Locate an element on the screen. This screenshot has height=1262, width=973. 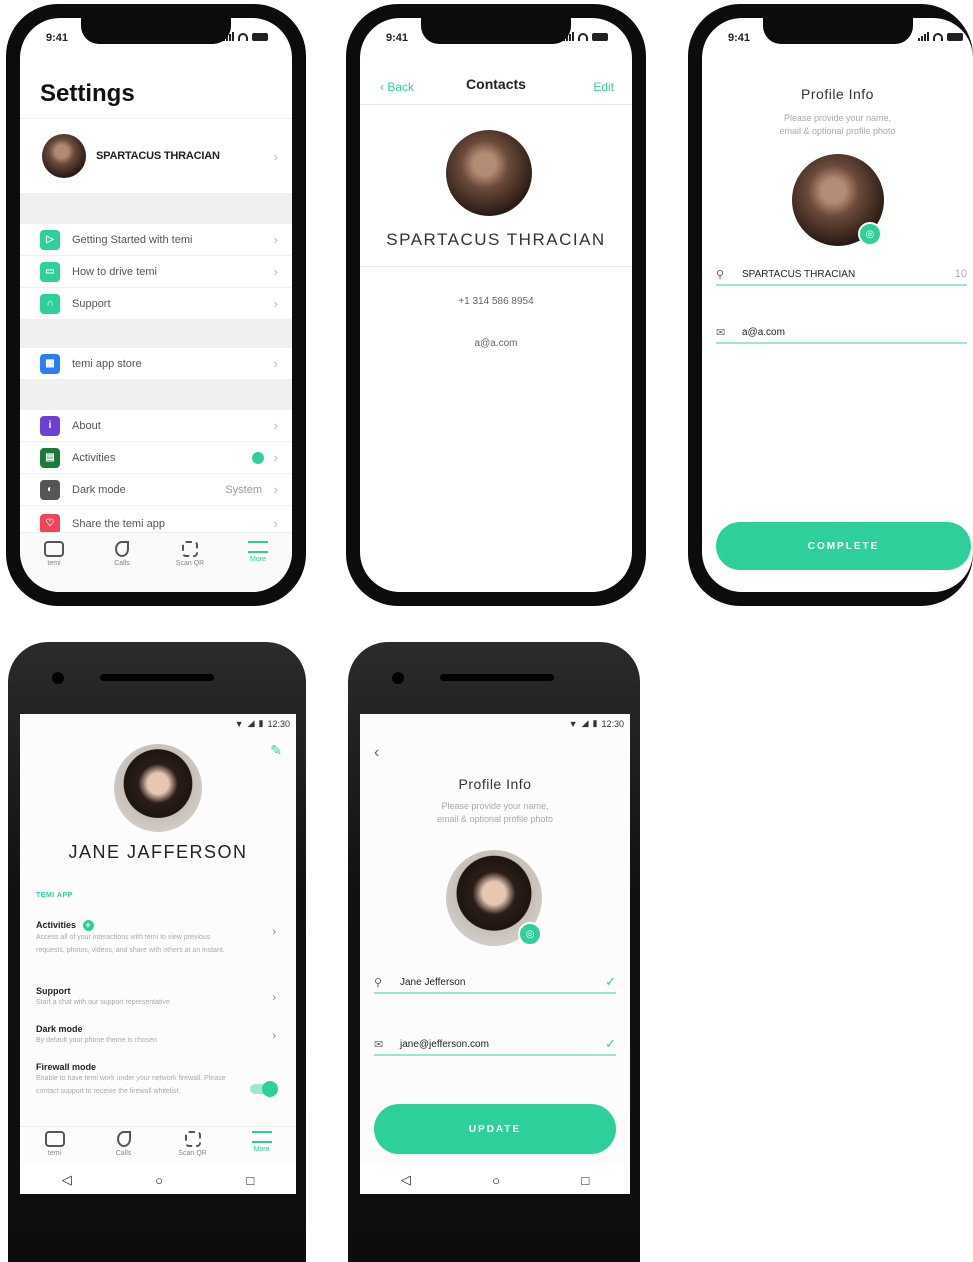
divider is located at coordinates (496, 266).